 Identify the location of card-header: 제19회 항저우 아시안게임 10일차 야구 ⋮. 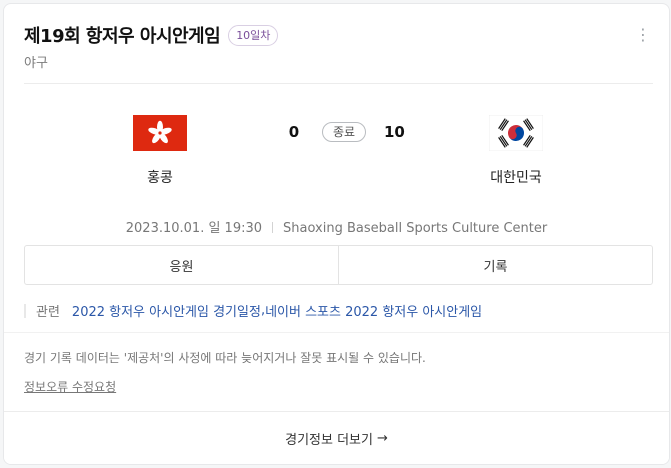
(337, 46).